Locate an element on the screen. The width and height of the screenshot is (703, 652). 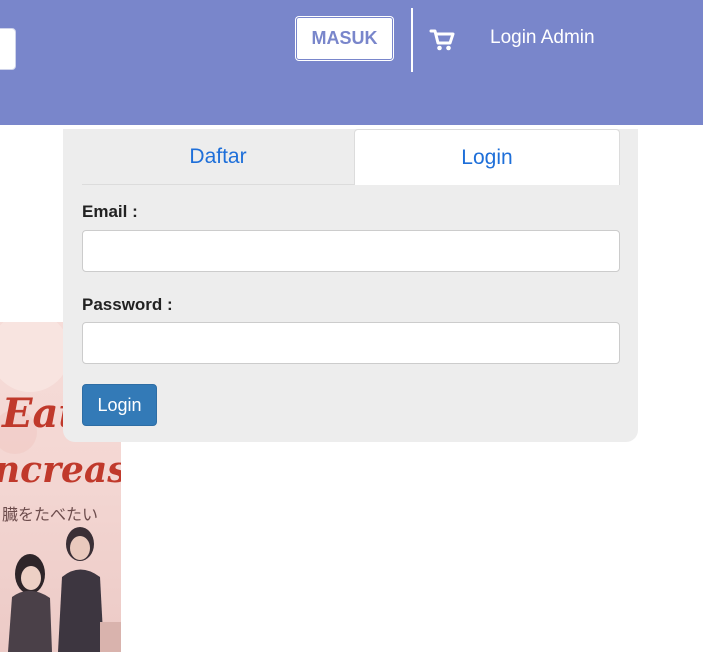
password-field is located at coordinates (351, 343).